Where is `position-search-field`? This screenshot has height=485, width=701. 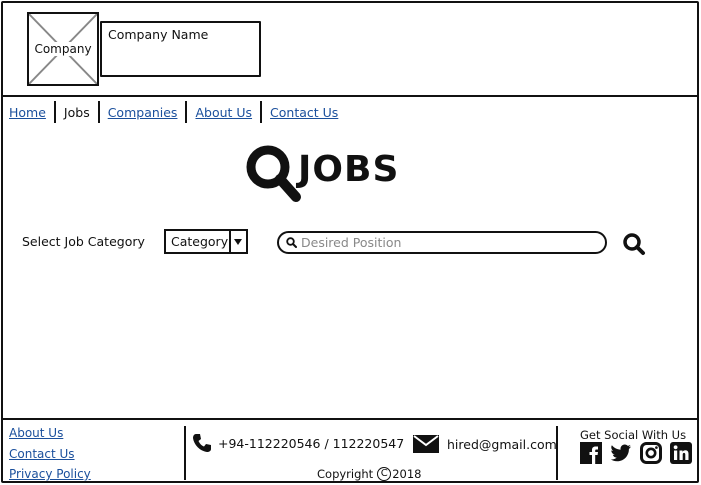 position-search-field is located at coordinates (442, 242).